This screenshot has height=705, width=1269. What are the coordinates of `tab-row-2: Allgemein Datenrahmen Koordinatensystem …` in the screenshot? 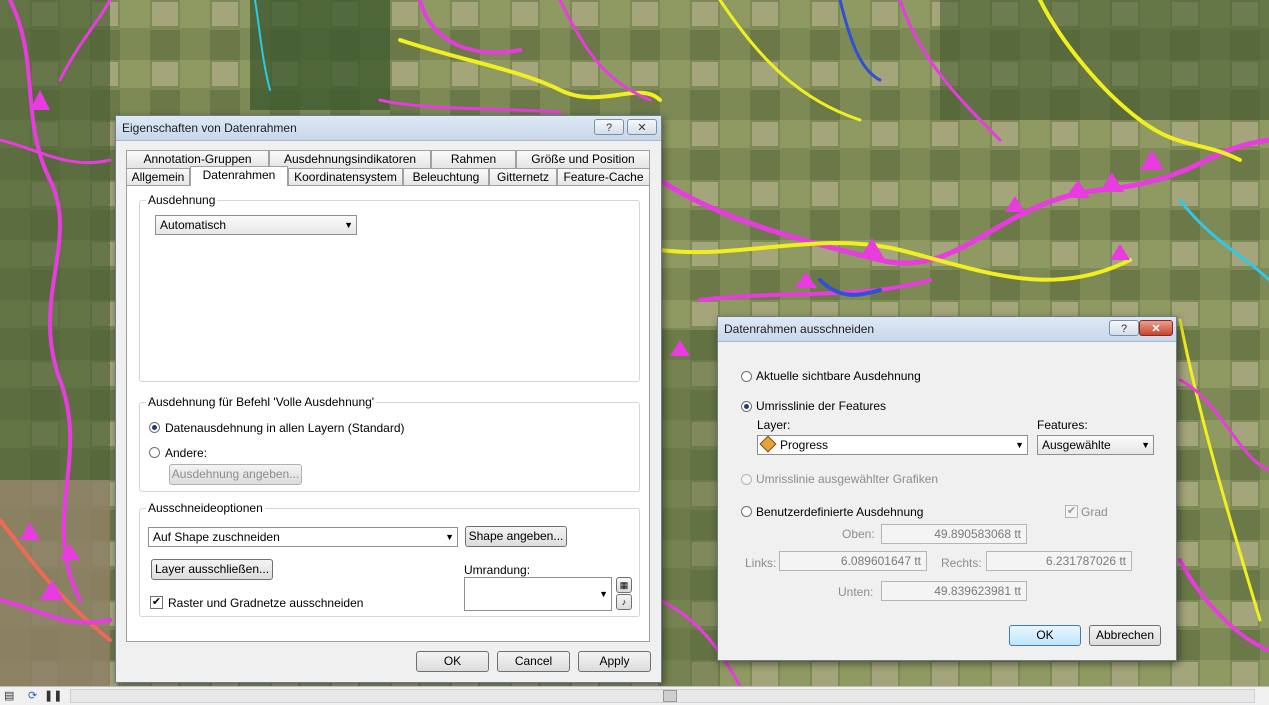 It's located at (388, 176).